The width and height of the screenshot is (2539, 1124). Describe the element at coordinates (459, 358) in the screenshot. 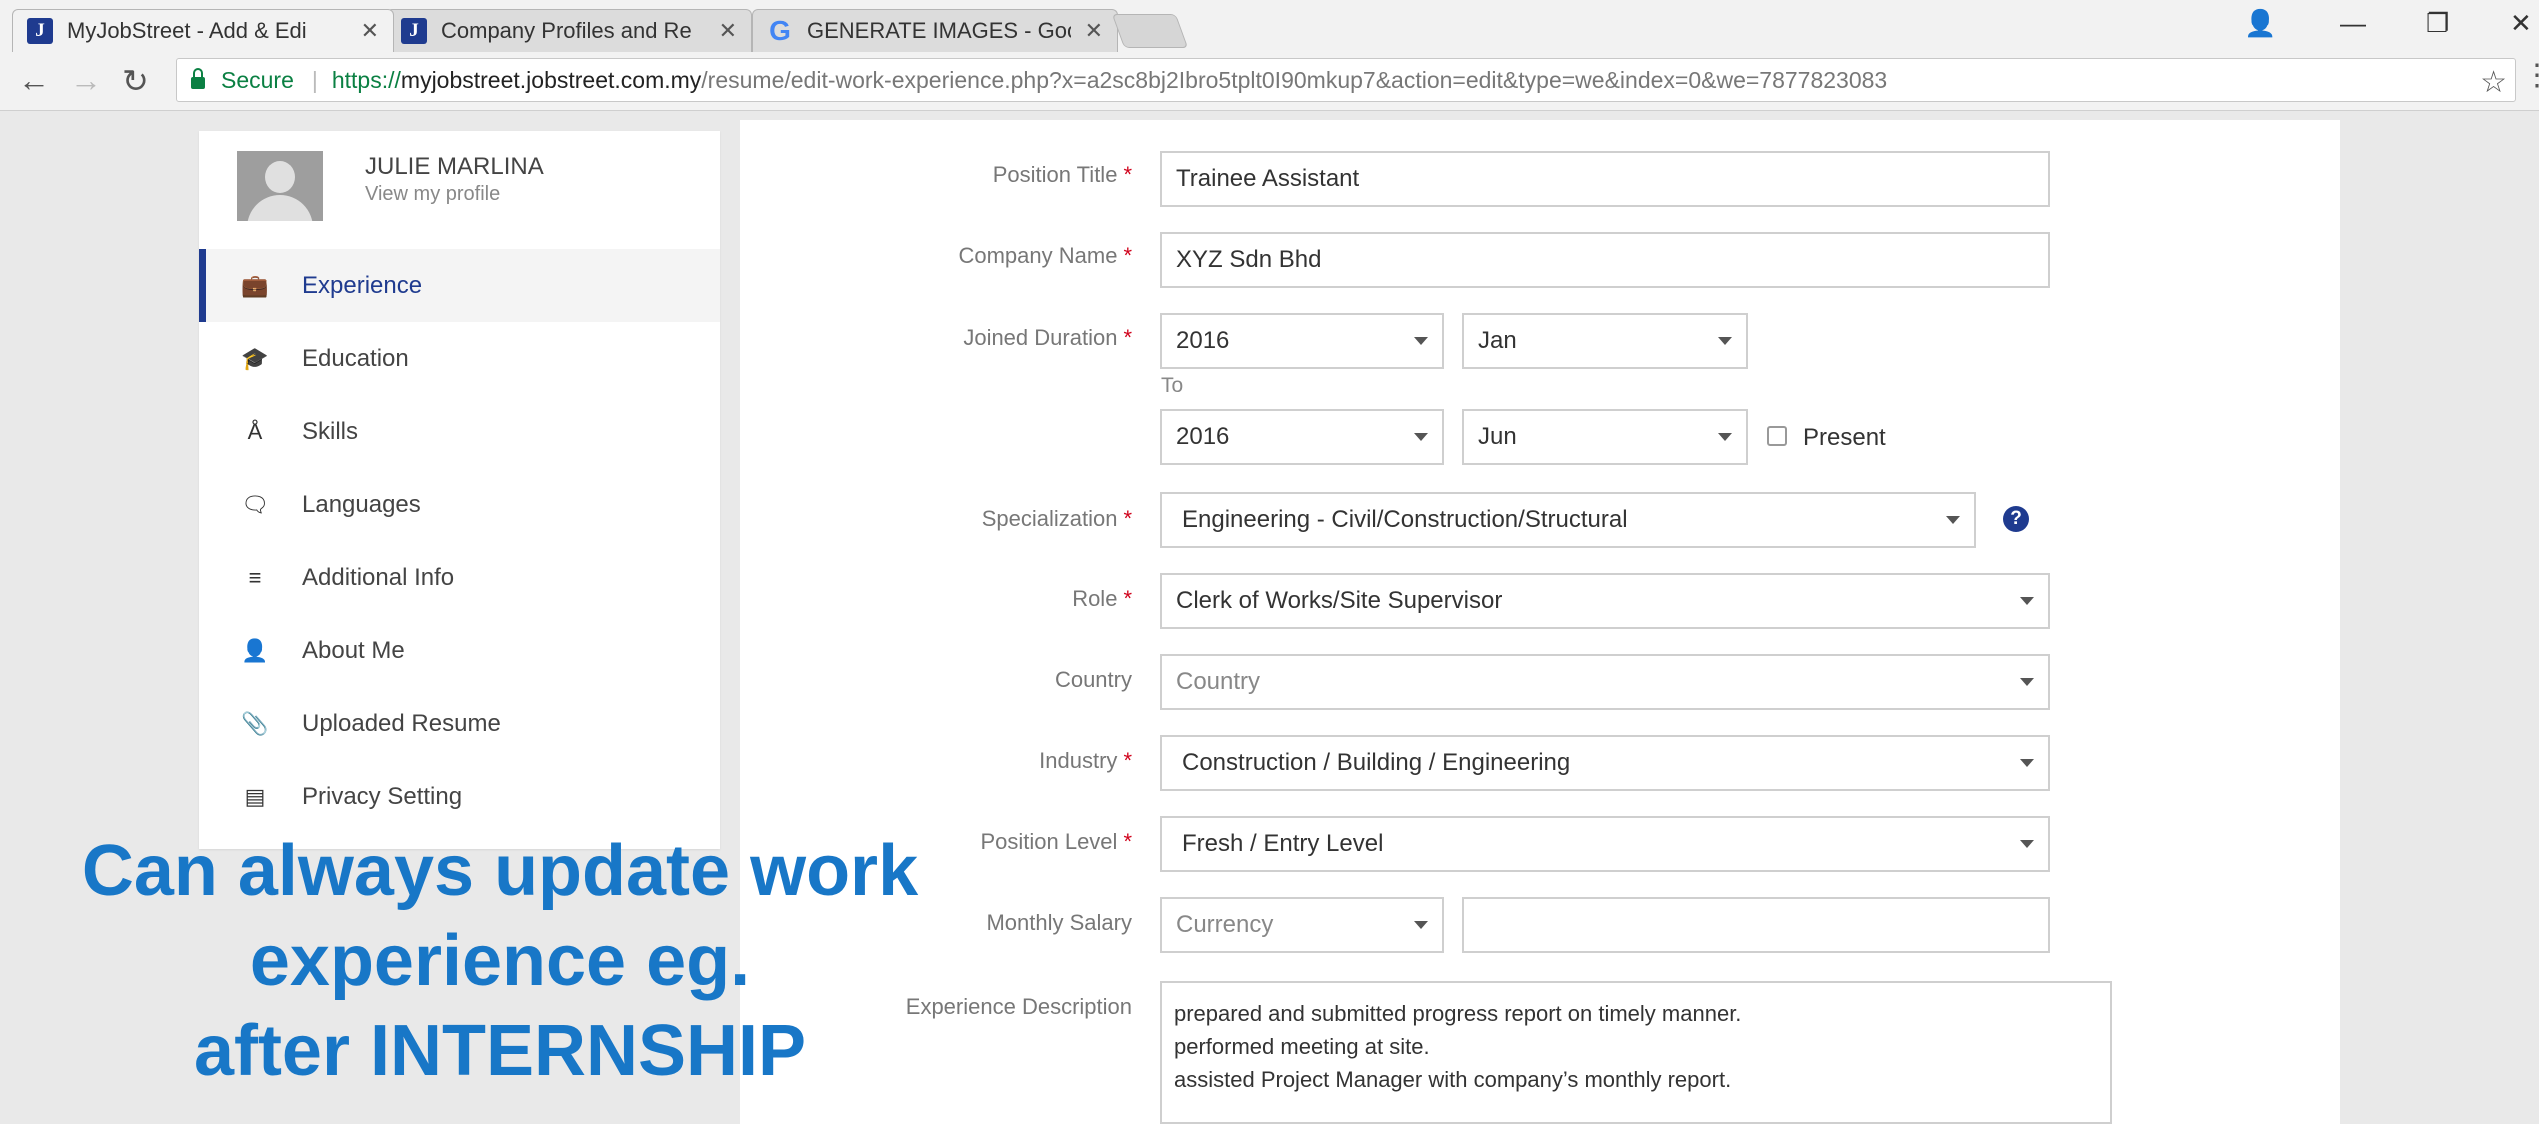

I see `sidebar-item-education: 🎓 Education` at that location.